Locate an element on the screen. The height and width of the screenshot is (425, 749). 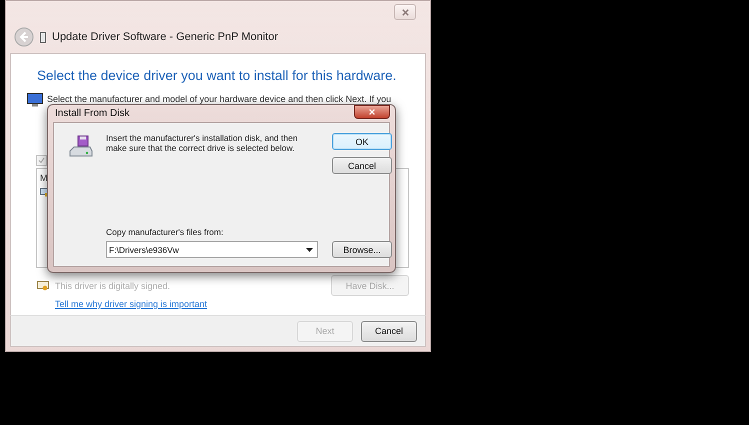
dropdown-caret-icon is located at coordinates (309, 250).